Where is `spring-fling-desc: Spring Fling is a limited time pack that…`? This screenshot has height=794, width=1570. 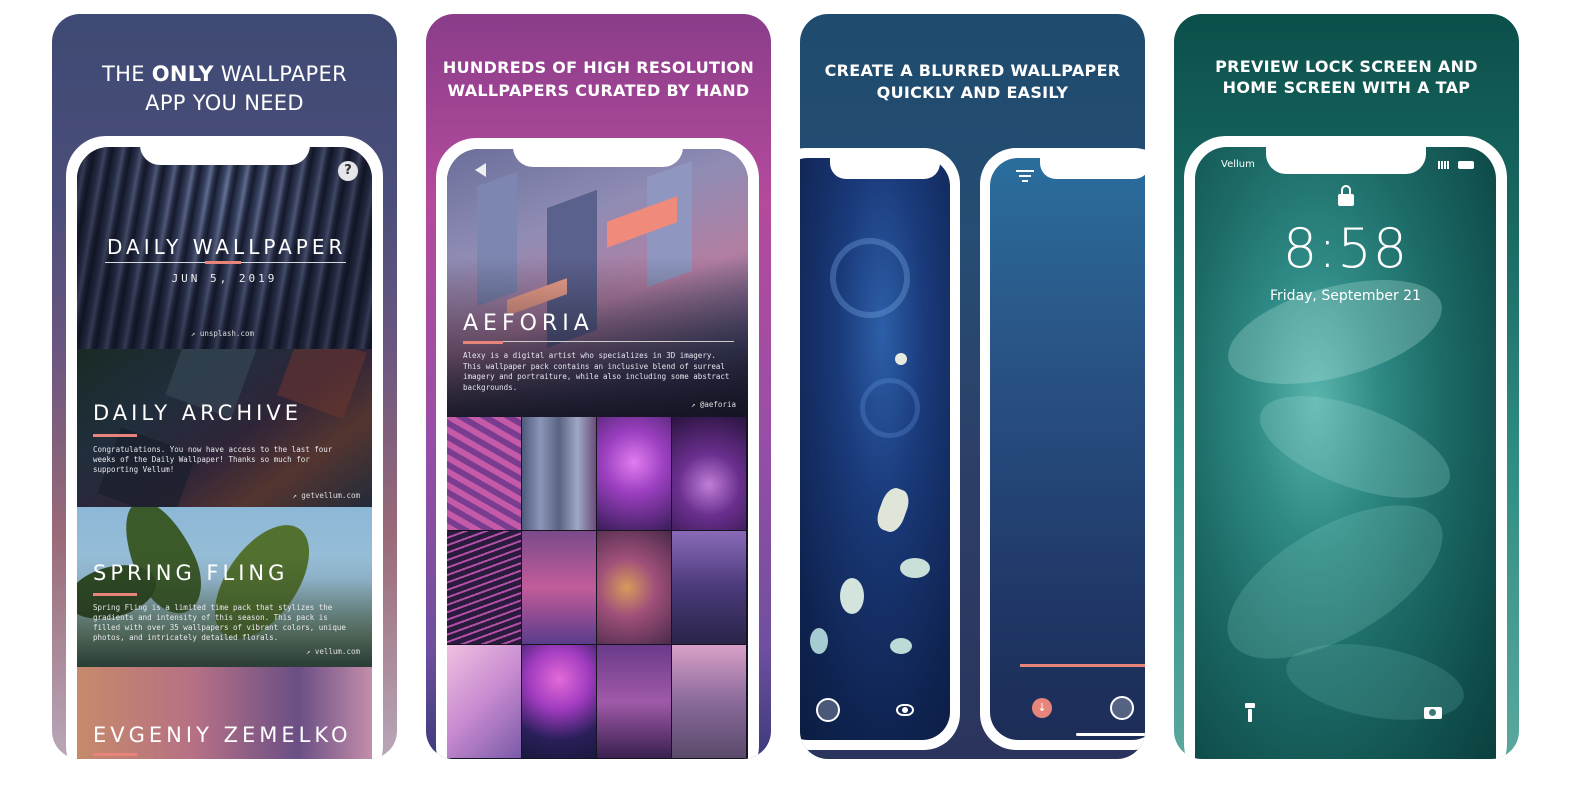 spring-fling-desc: Spring Fling is a limited time pack that… is located at coordinates (219, 622).